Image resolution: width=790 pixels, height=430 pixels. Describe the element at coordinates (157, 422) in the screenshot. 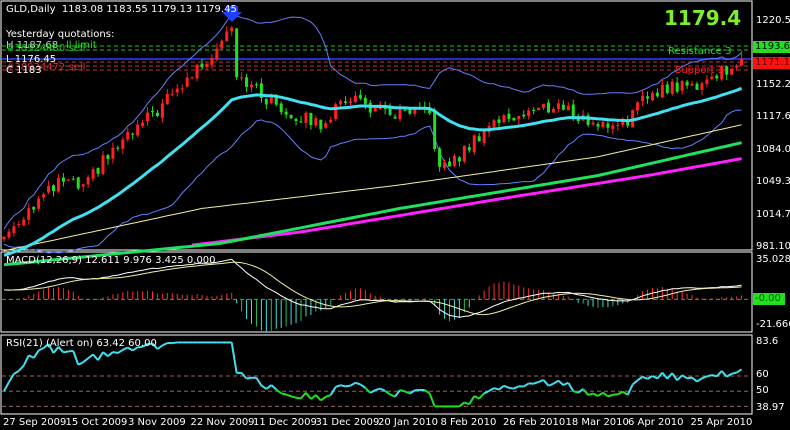

I see `date-tick: 3 Nov 2009` at that location.